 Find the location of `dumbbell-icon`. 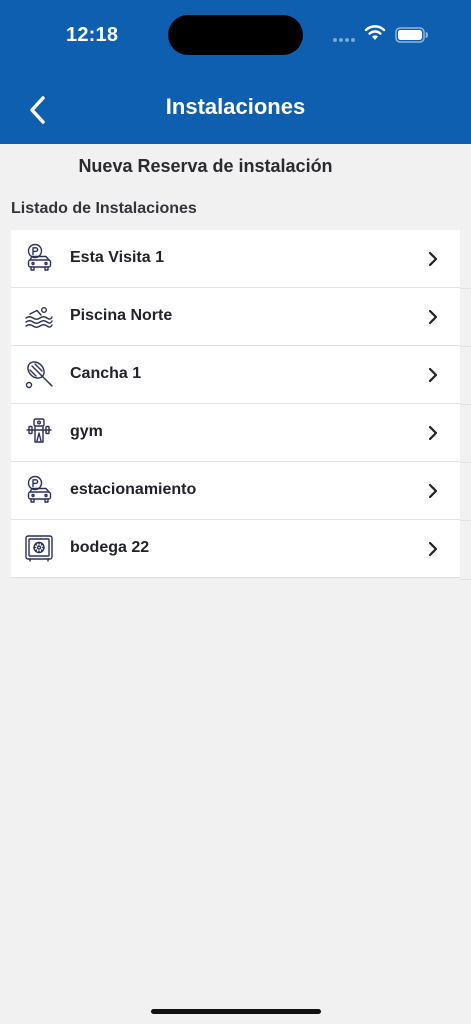

dumbbell-icon is located at coordinates (39, 430).